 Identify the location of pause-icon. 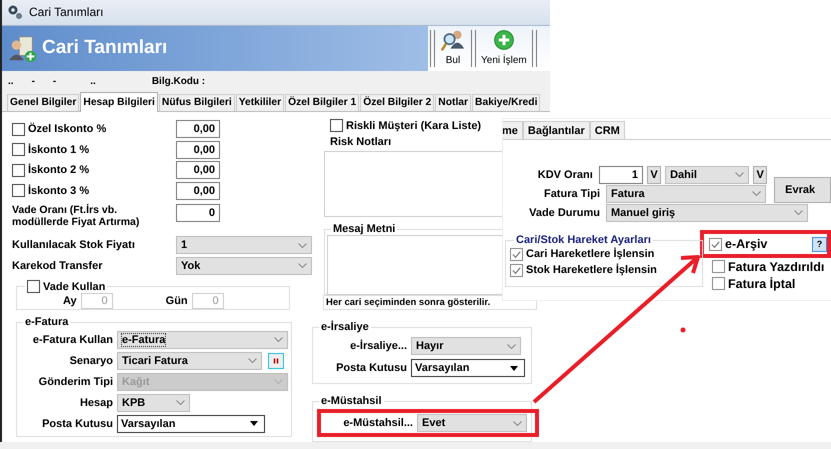
(276, 360).